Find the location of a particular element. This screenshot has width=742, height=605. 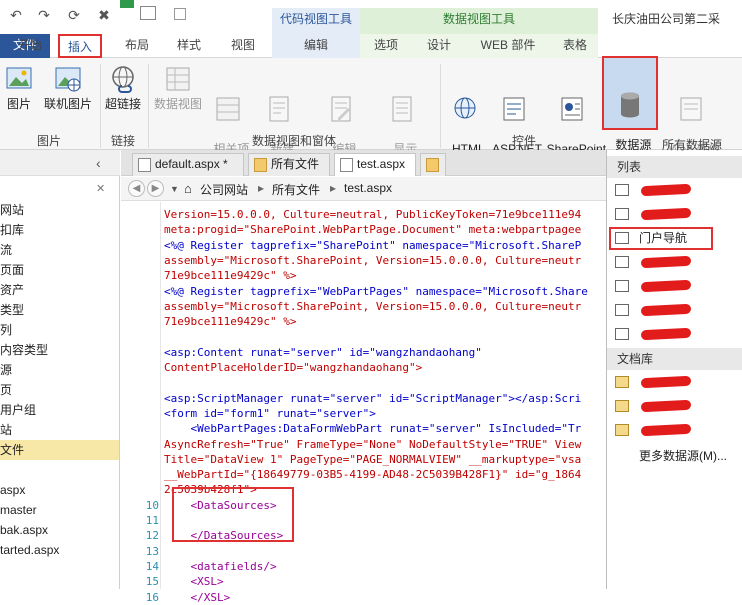

tab-web-parts: WEB 部件 is located at coordinates (508, 46).